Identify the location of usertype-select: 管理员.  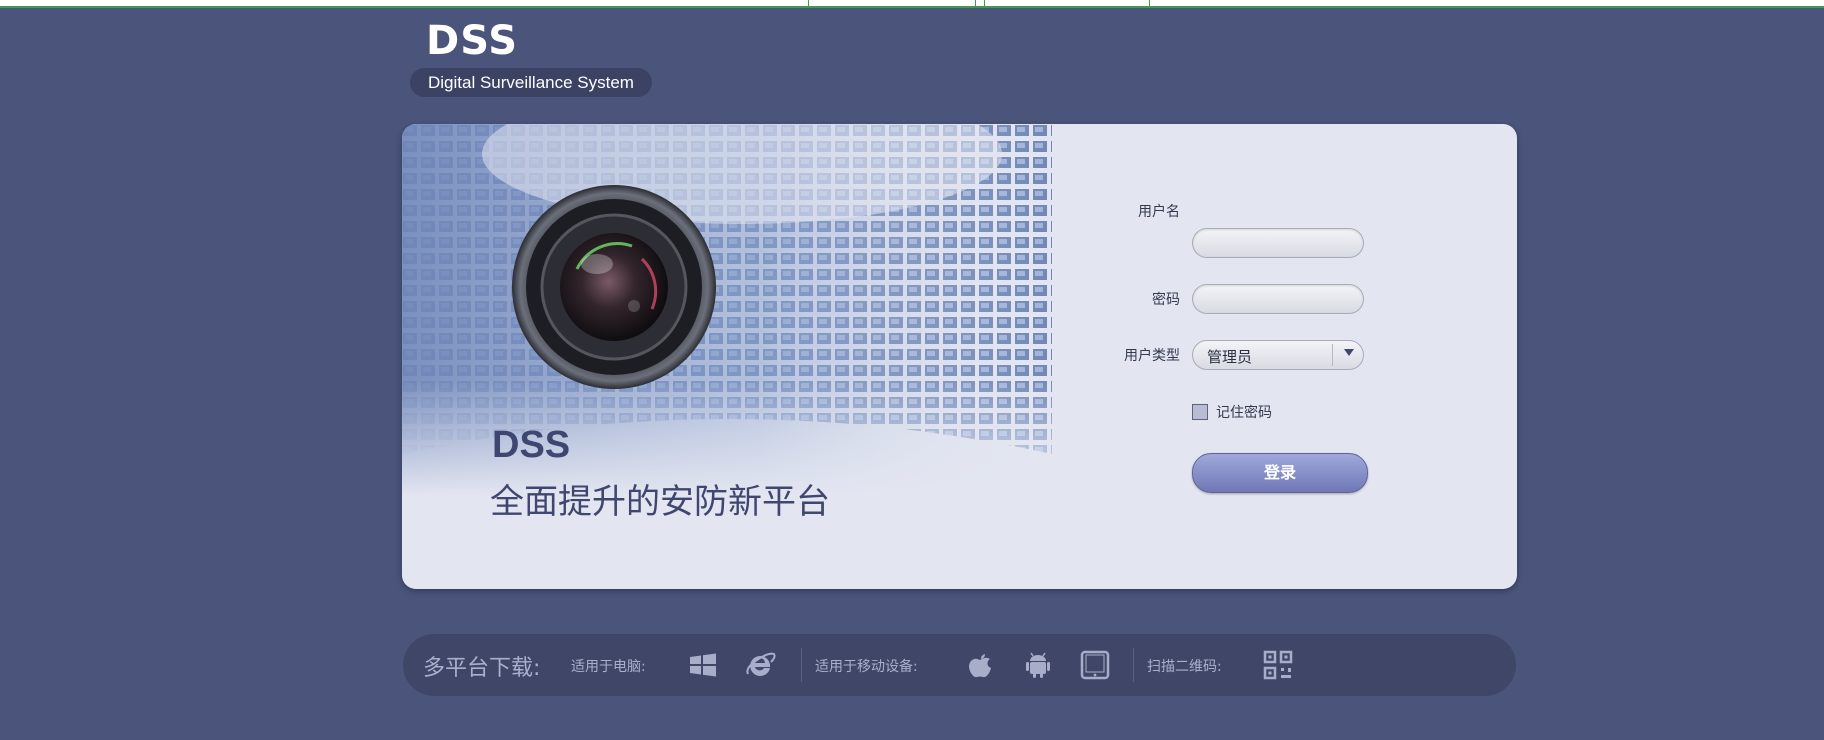
(1278, 355).